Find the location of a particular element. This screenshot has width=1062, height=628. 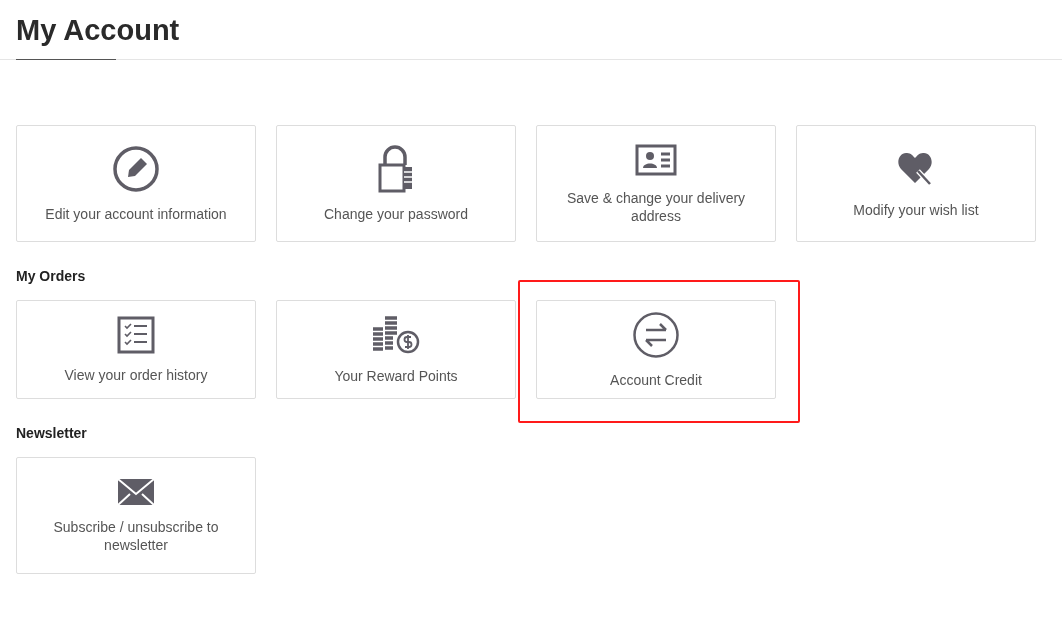

id-card-icon is located at coordinates (656, 159).